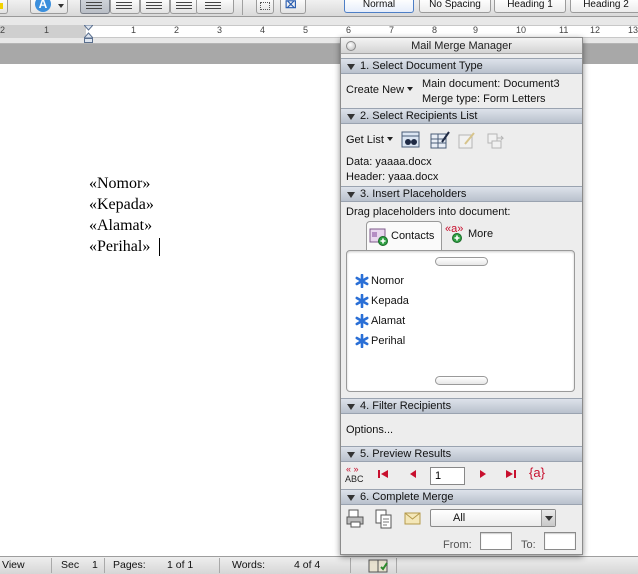  I want to click on section-title: 5. Preview Results, so click(406, 454).